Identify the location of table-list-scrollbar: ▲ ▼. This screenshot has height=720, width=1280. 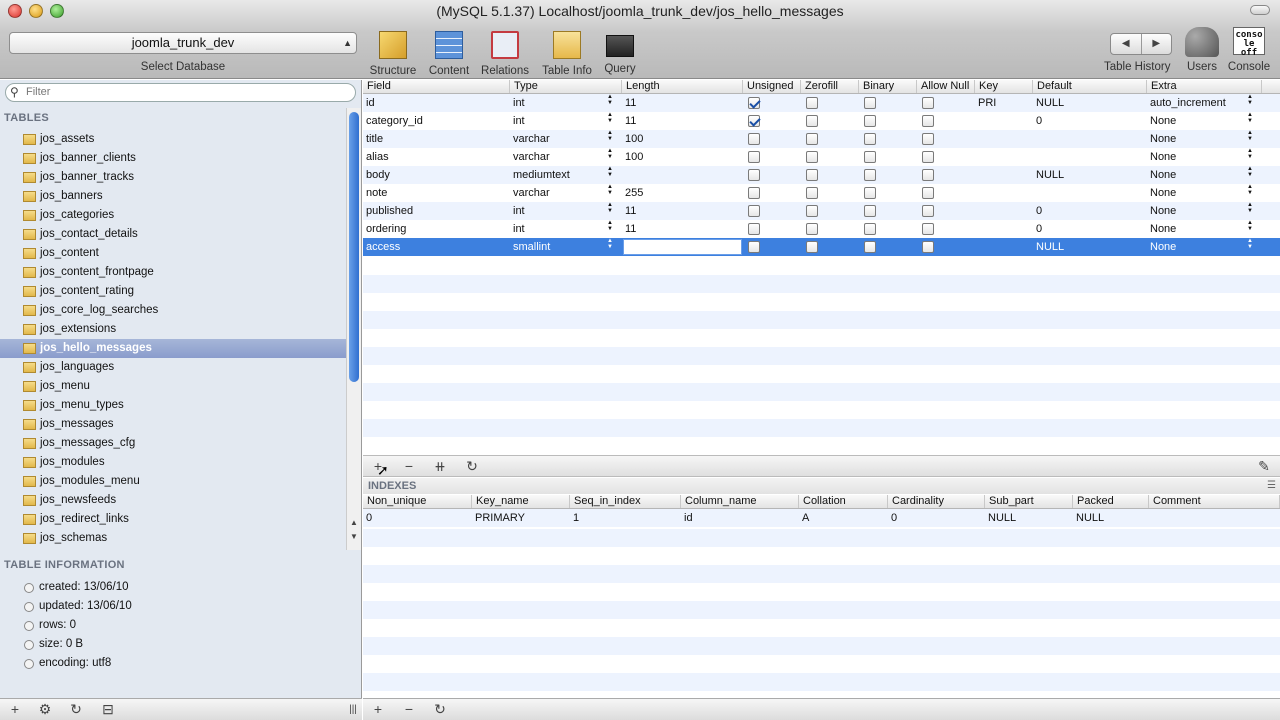
(353, 329).